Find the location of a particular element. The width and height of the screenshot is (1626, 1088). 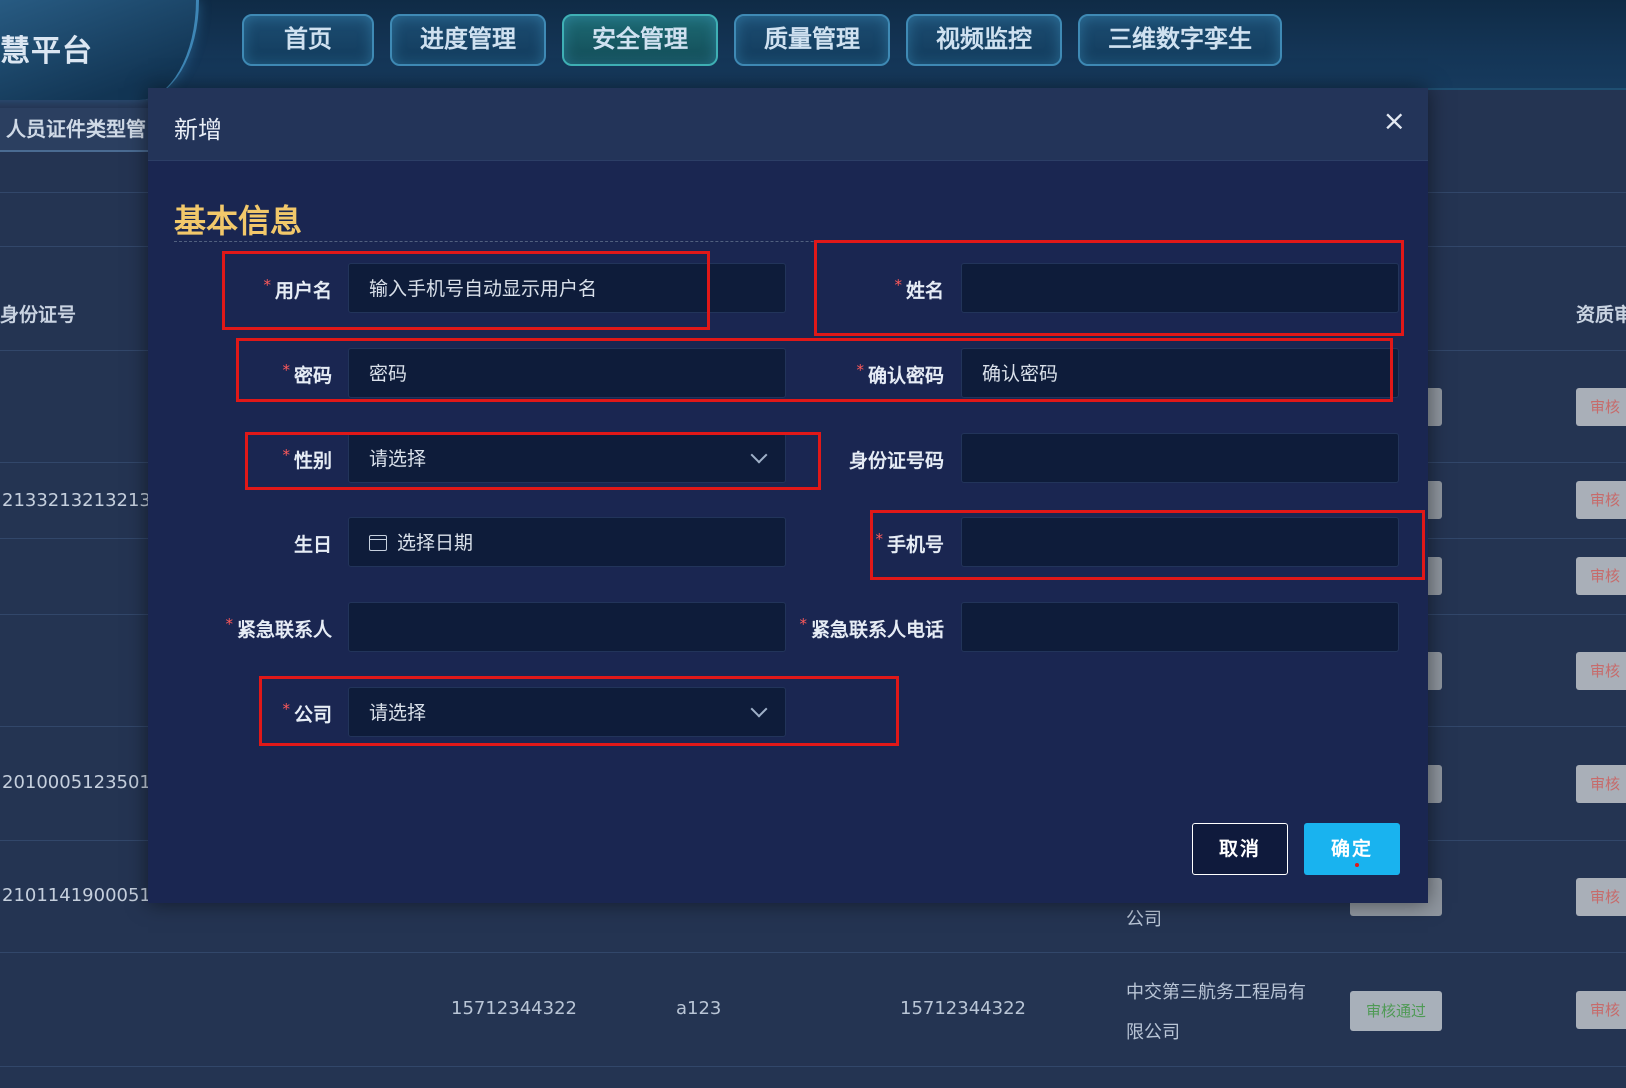

password-input: 密码 is located at coordinates (567, 373).